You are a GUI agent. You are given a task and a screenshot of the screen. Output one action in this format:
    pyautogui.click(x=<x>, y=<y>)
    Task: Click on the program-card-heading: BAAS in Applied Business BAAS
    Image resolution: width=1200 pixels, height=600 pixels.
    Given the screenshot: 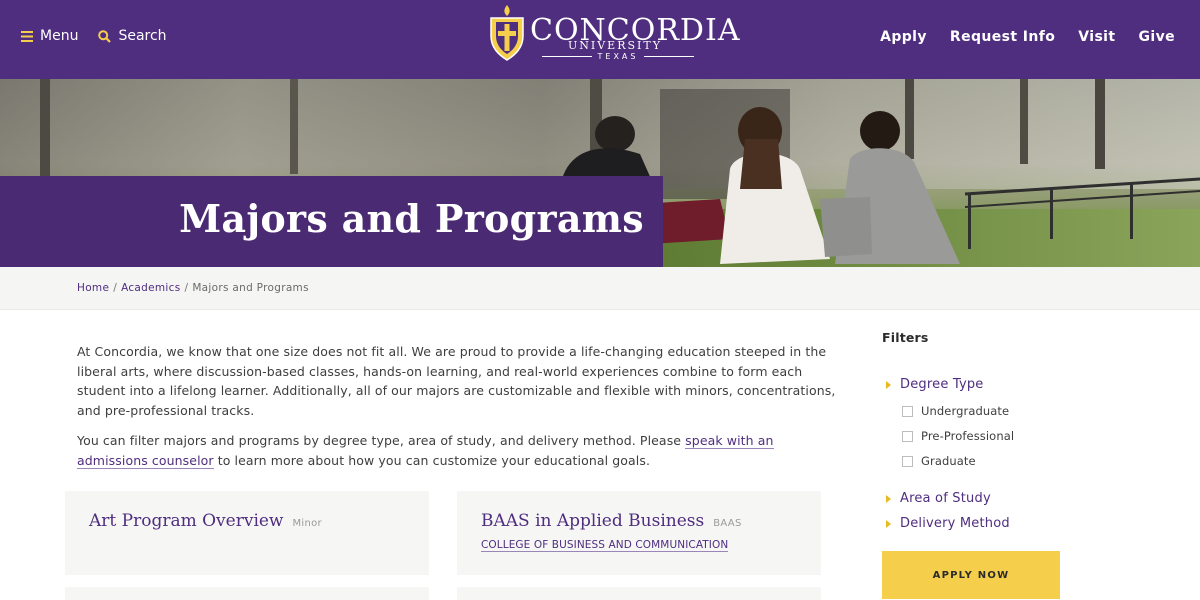 What is the action you would take?
    pyautogui.click(x=611, y=521)
    